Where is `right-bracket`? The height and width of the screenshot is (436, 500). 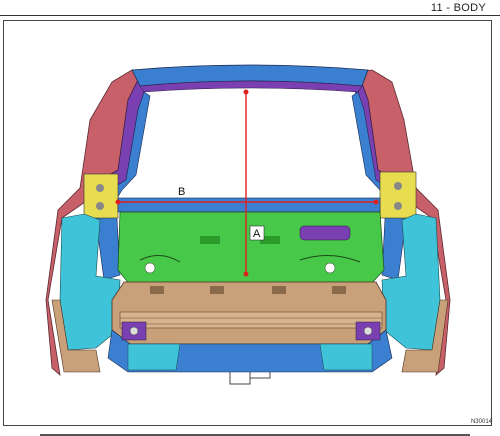 right-bracket is located at coordinates (398, 195).